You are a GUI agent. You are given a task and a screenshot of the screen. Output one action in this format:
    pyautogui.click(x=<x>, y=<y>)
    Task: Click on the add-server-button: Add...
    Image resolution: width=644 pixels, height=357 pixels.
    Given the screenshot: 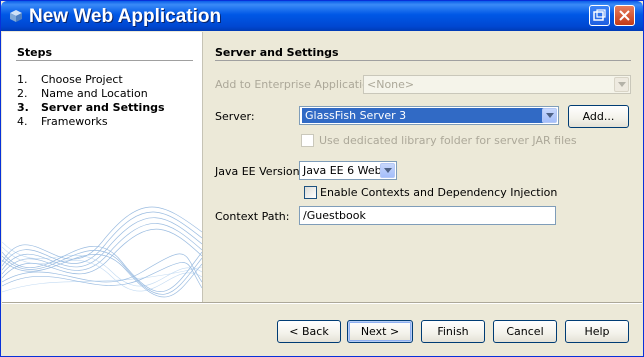 What is the action you would take?
    pyautogui.click(x=598, y=116)
    